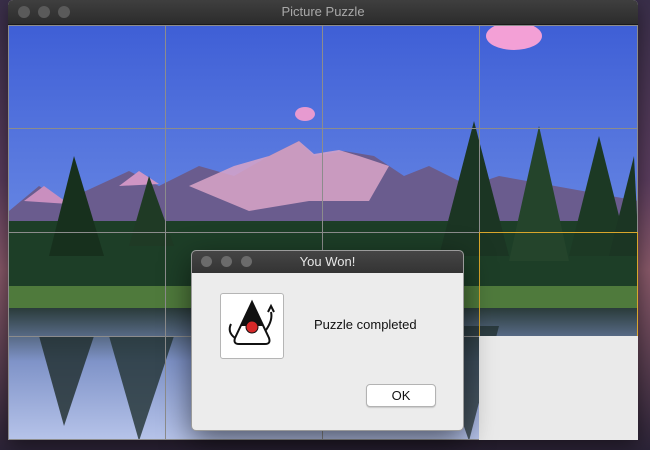 The width and height of the screenshot is (650, 450). What do you see at coordinates (558, 284) in the screenshot?
I see `puzzle-tile-selected` at bounding box center [558, 284].